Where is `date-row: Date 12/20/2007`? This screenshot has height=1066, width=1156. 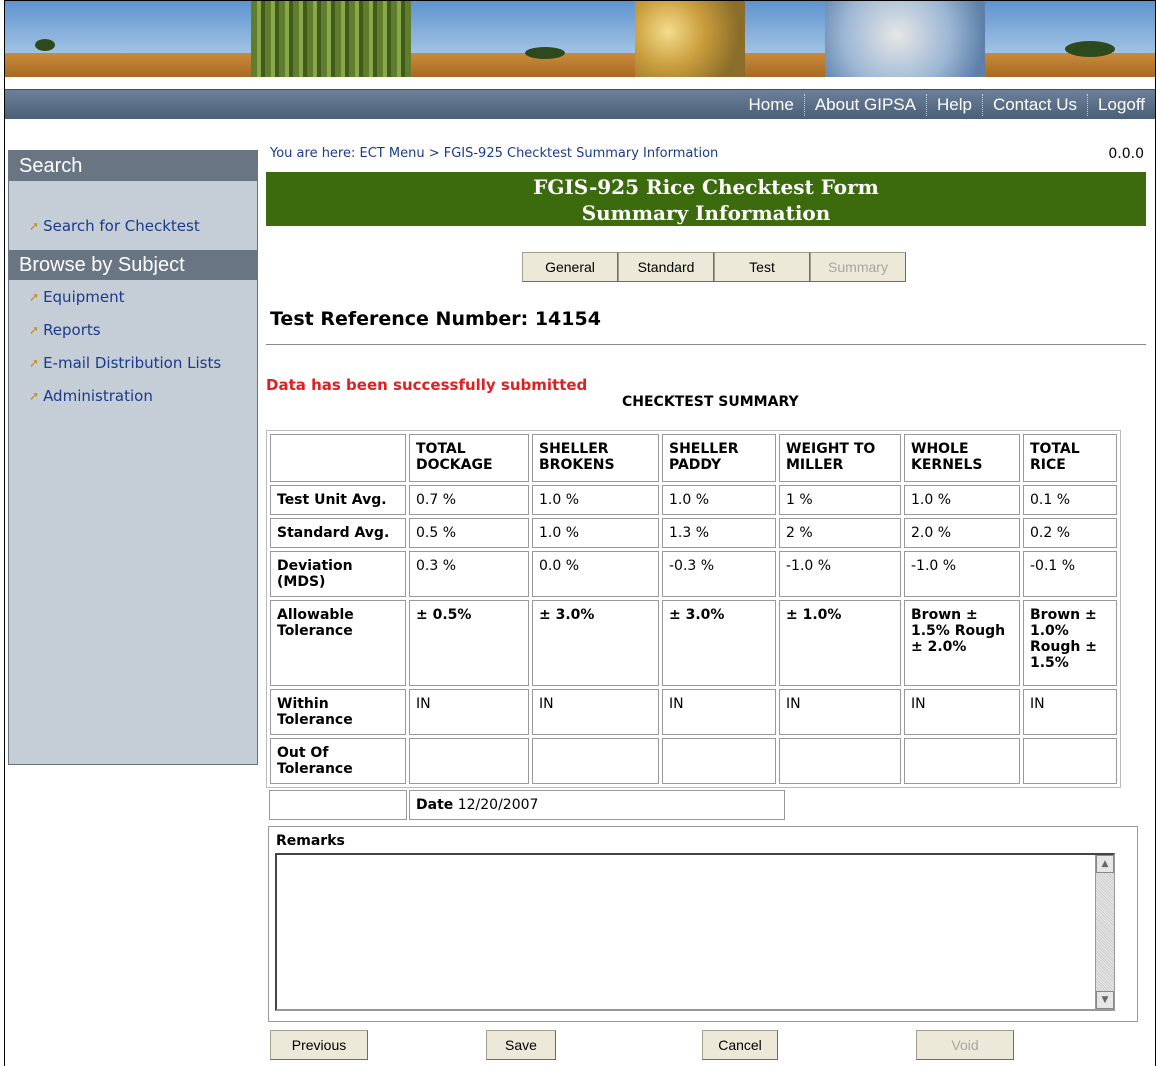 date-row: Date 12/20/2007 is located at coordinates (527, 805).